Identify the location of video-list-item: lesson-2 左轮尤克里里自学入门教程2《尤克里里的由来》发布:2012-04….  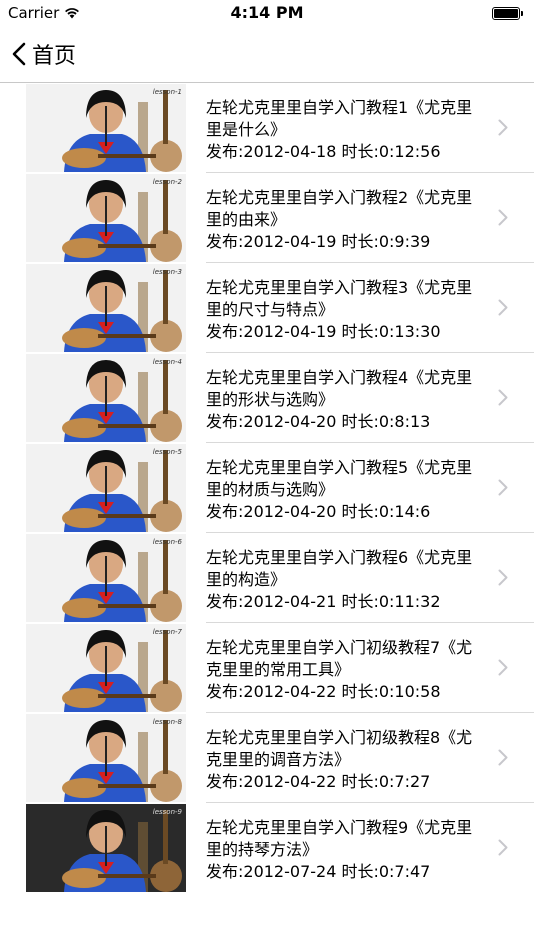
(267, 218).